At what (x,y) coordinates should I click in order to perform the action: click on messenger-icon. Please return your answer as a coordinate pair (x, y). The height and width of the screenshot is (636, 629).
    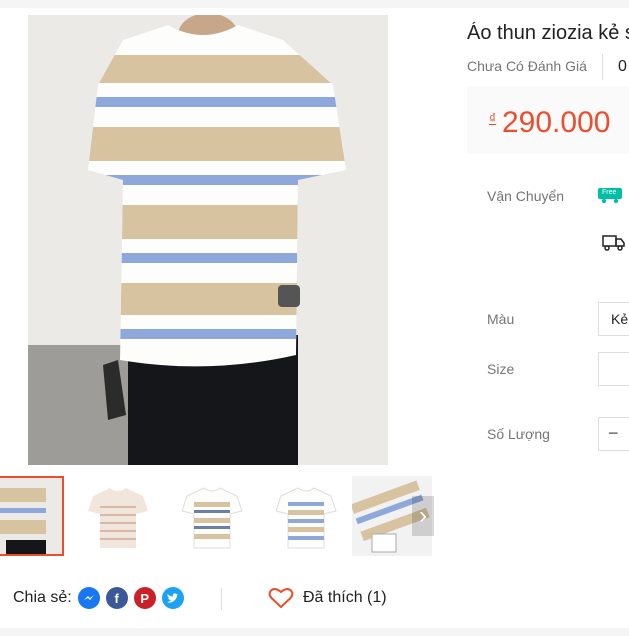
    Looking at the image, I should click on (88, 598).